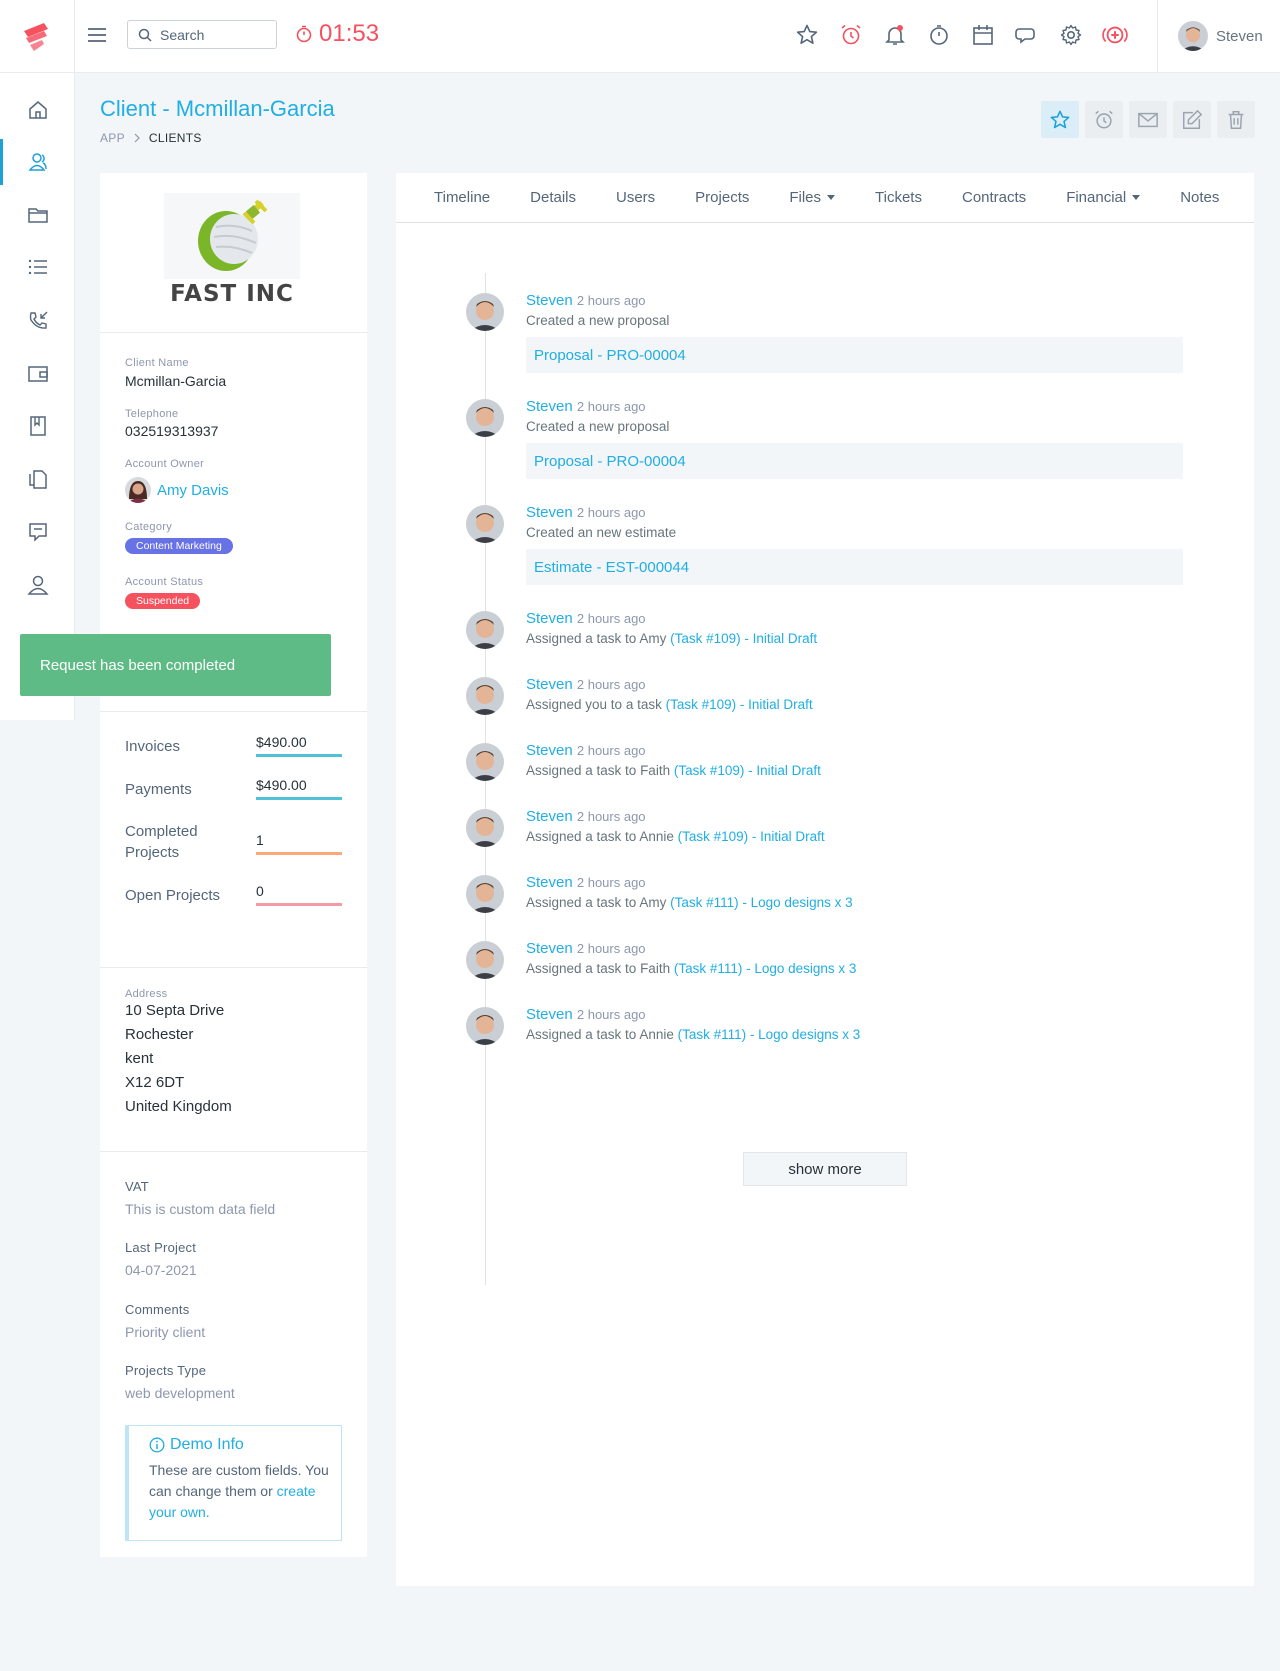  Describe the element at coordinates (594, 704) in the screenshot. I see `timeline-text: Assigned you to a task` at that location.